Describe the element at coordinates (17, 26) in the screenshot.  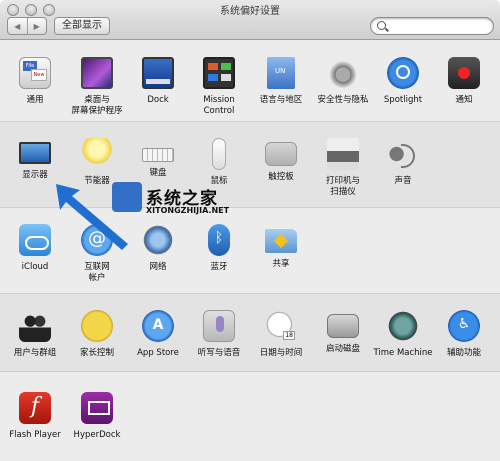
I see `back-button: ◀` at that location.